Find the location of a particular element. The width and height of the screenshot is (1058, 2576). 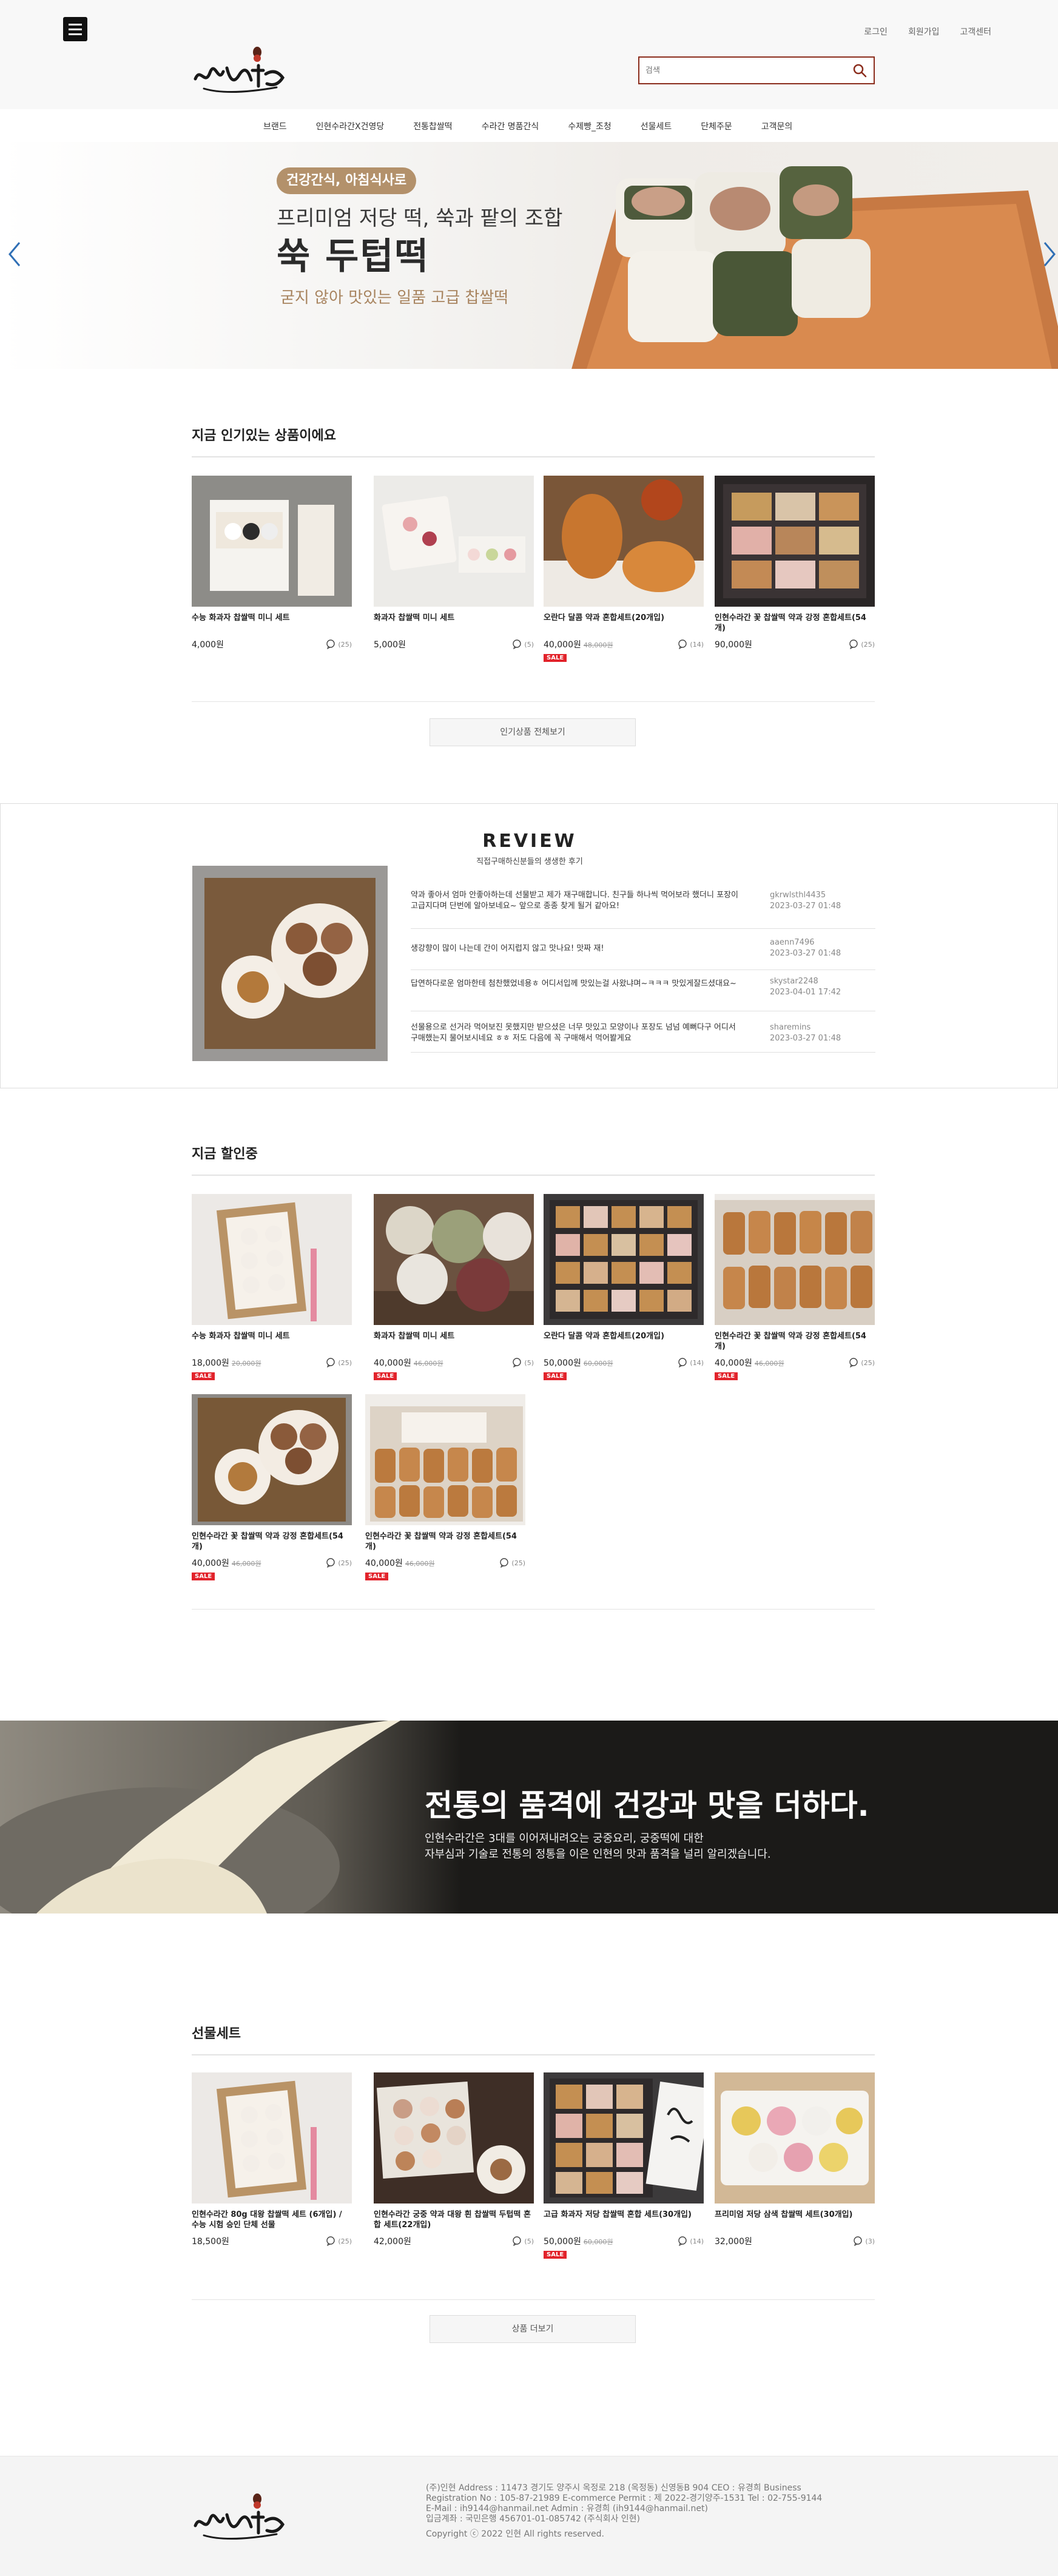

product-price: 5,000원 is located at coordinates (390, 645).